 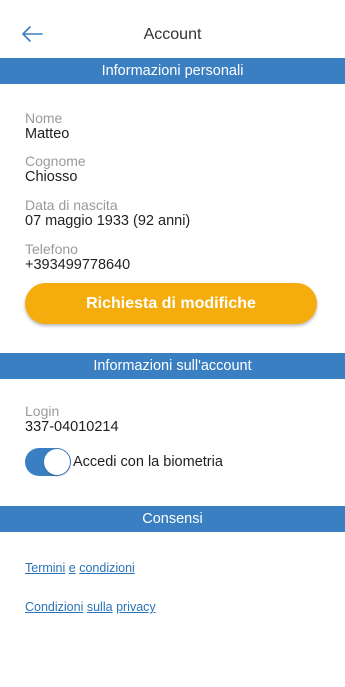 What do you see at coordinates (78, 265) in the screenshot?
I see `phone-value: +393499778640` at bounding box center [78, 265].